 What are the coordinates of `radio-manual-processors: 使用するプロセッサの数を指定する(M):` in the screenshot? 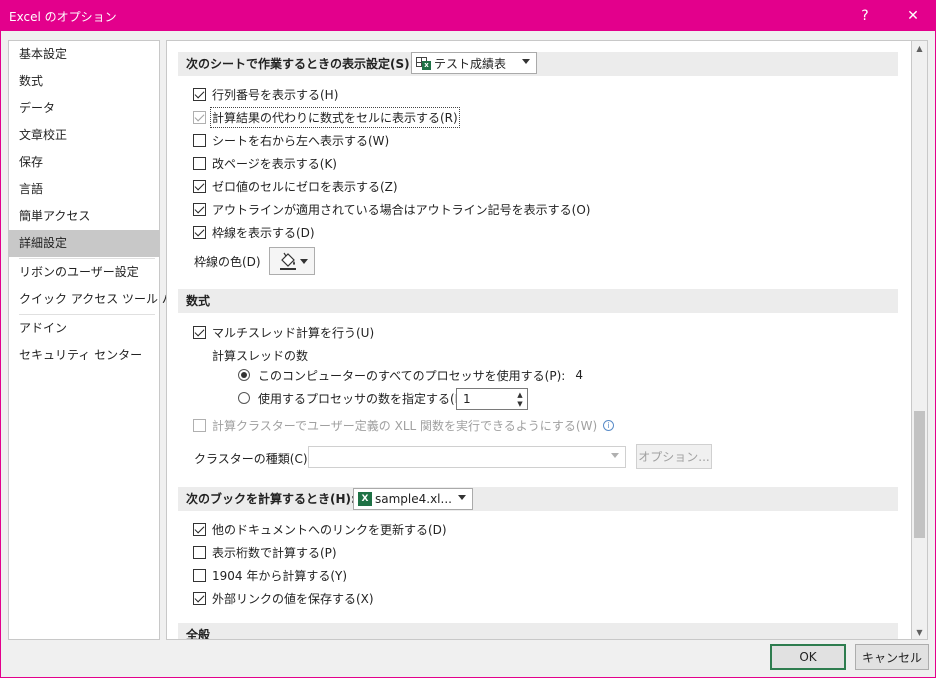 It's located at (356, 398).